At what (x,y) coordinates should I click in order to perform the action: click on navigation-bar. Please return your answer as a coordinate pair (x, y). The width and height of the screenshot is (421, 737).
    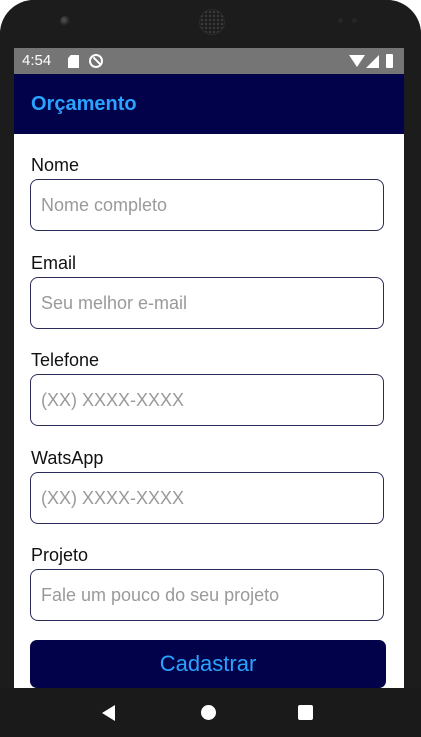
    Looking at the image, I should click on (210, 712).